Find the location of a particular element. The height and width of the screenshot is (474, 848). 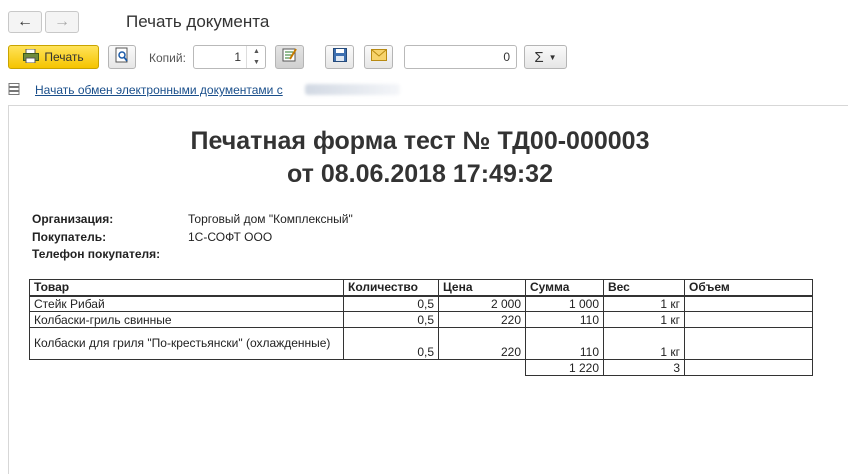

floppy-disk-icon is located at coordinates (339, 57).